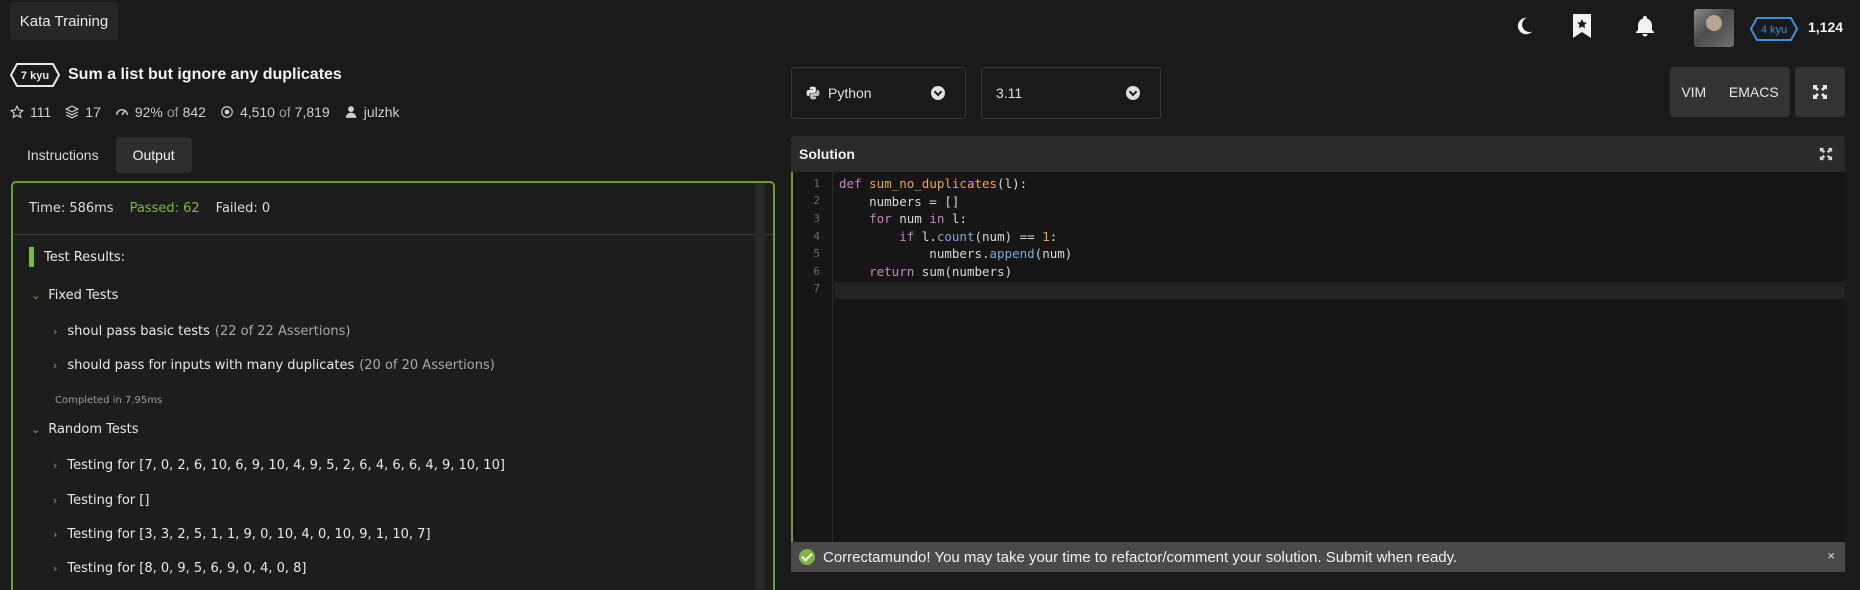 The image size is (1860, 590). Describe the element at coordinates (243, 208) in the screenshot. I see `failed-count: Failed: 0` at that location.